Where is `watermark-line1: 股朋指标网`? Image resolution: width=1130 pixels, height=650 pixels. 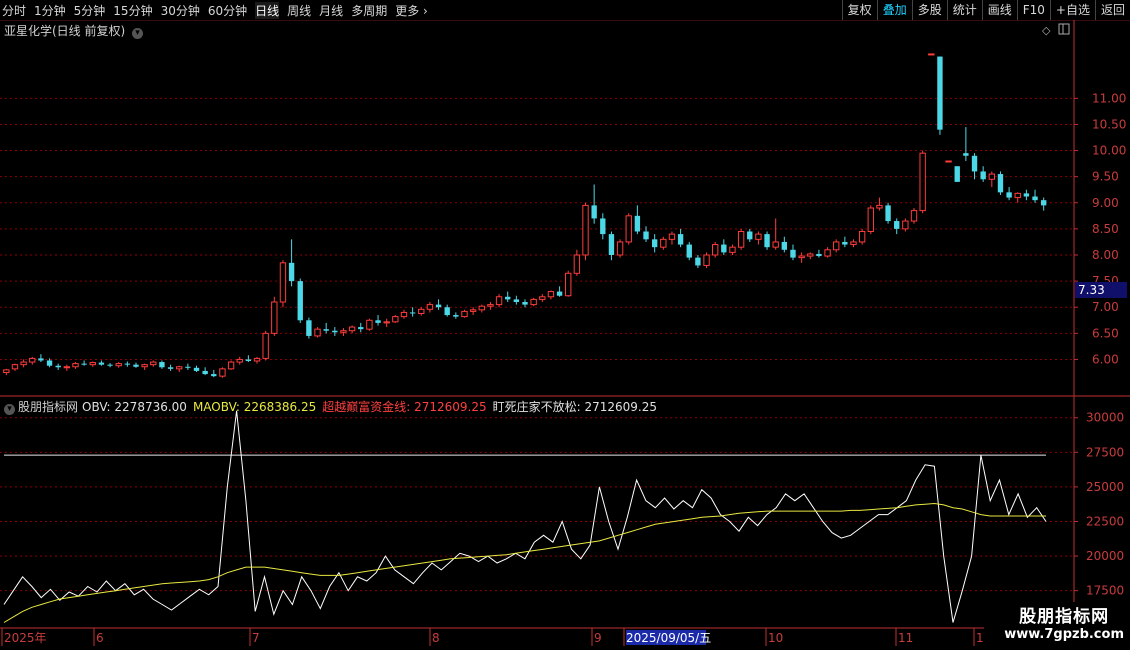
watermark-line1: 股朋指标网 is located at coordinates (1064, 617).